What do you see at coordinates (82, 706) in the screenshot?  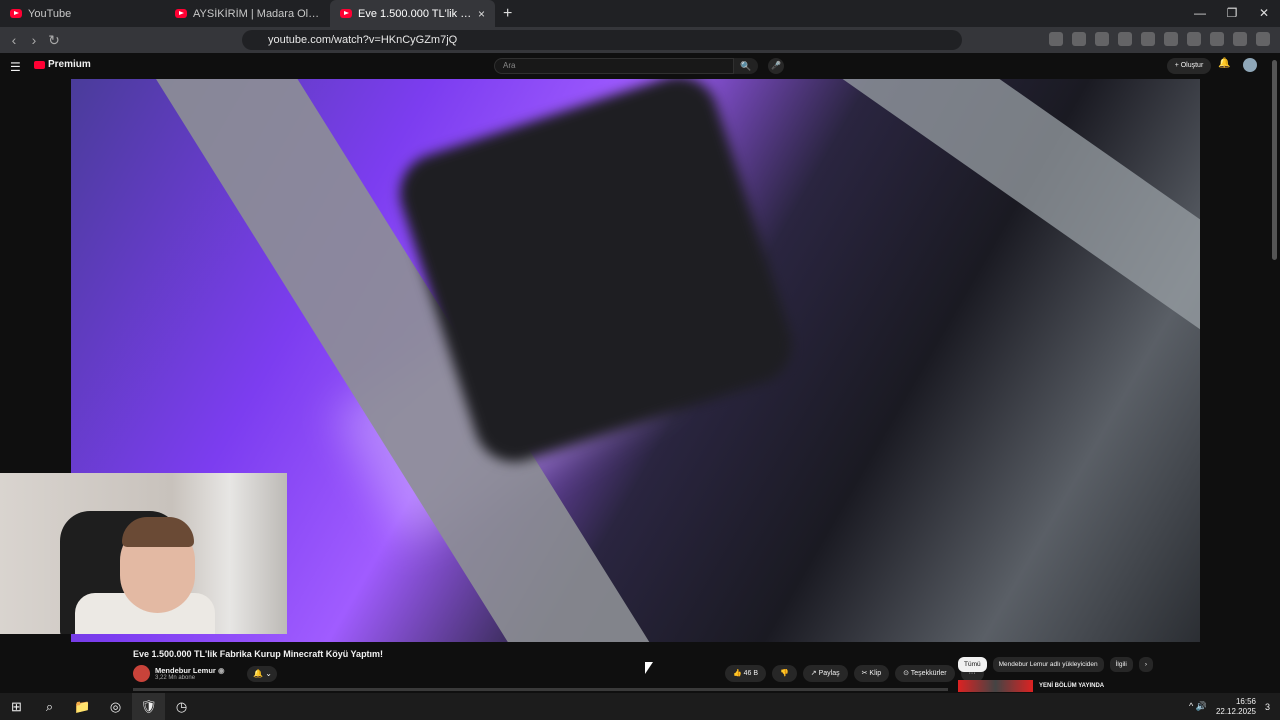 I see `file-explorer-icon: 📁` at bounding box center [82, 706].